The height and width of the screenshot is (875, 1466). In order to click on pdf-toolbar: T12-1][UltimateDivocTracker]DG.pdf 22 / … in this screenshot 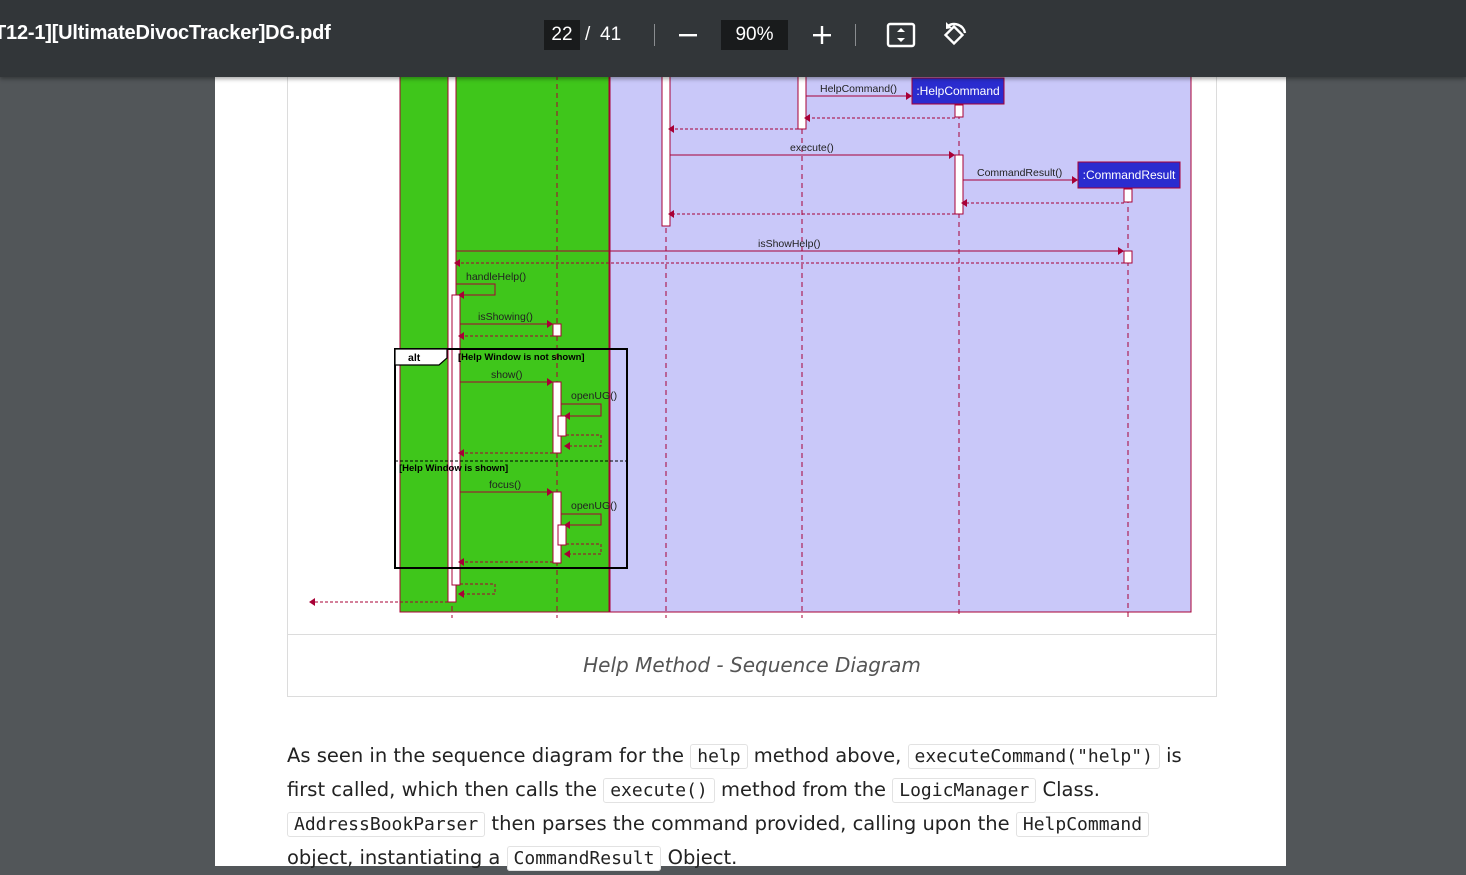, I will do `click(733, 38)`.